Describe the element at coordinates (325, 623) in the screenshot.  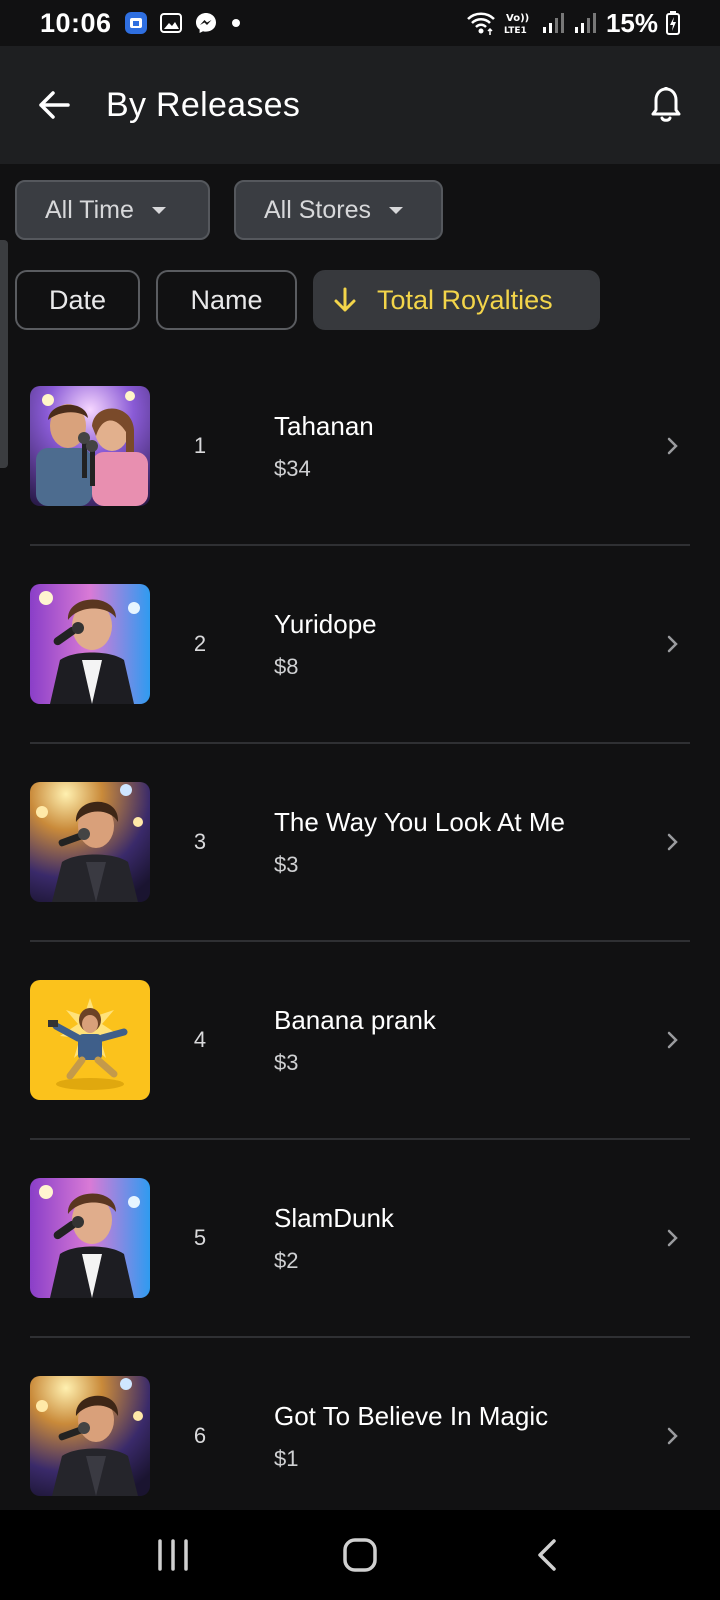
I see `release-title: Yuridope` at that location.